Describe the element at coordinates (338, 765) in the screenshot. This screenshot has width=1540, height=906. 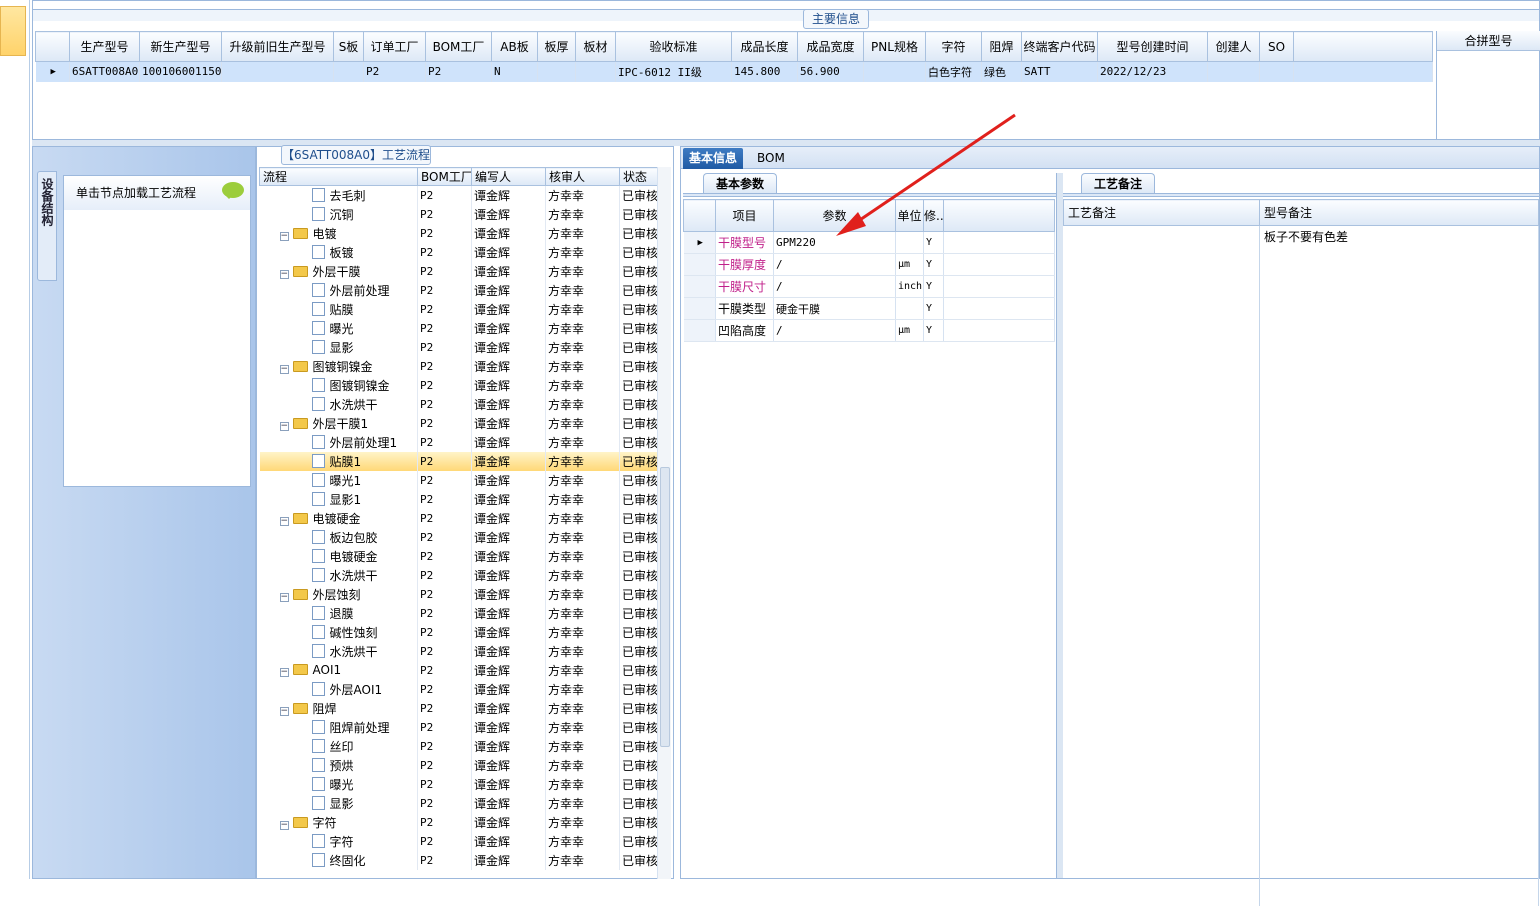
I see `process-name-cell: 预烘` at that location.